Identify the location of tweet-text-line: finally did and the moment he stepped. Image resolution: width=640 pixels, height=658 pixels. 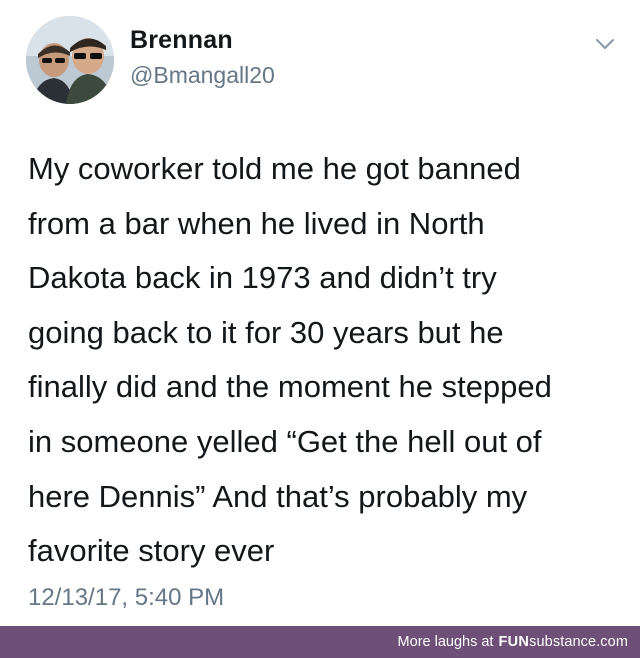
(290, 387).